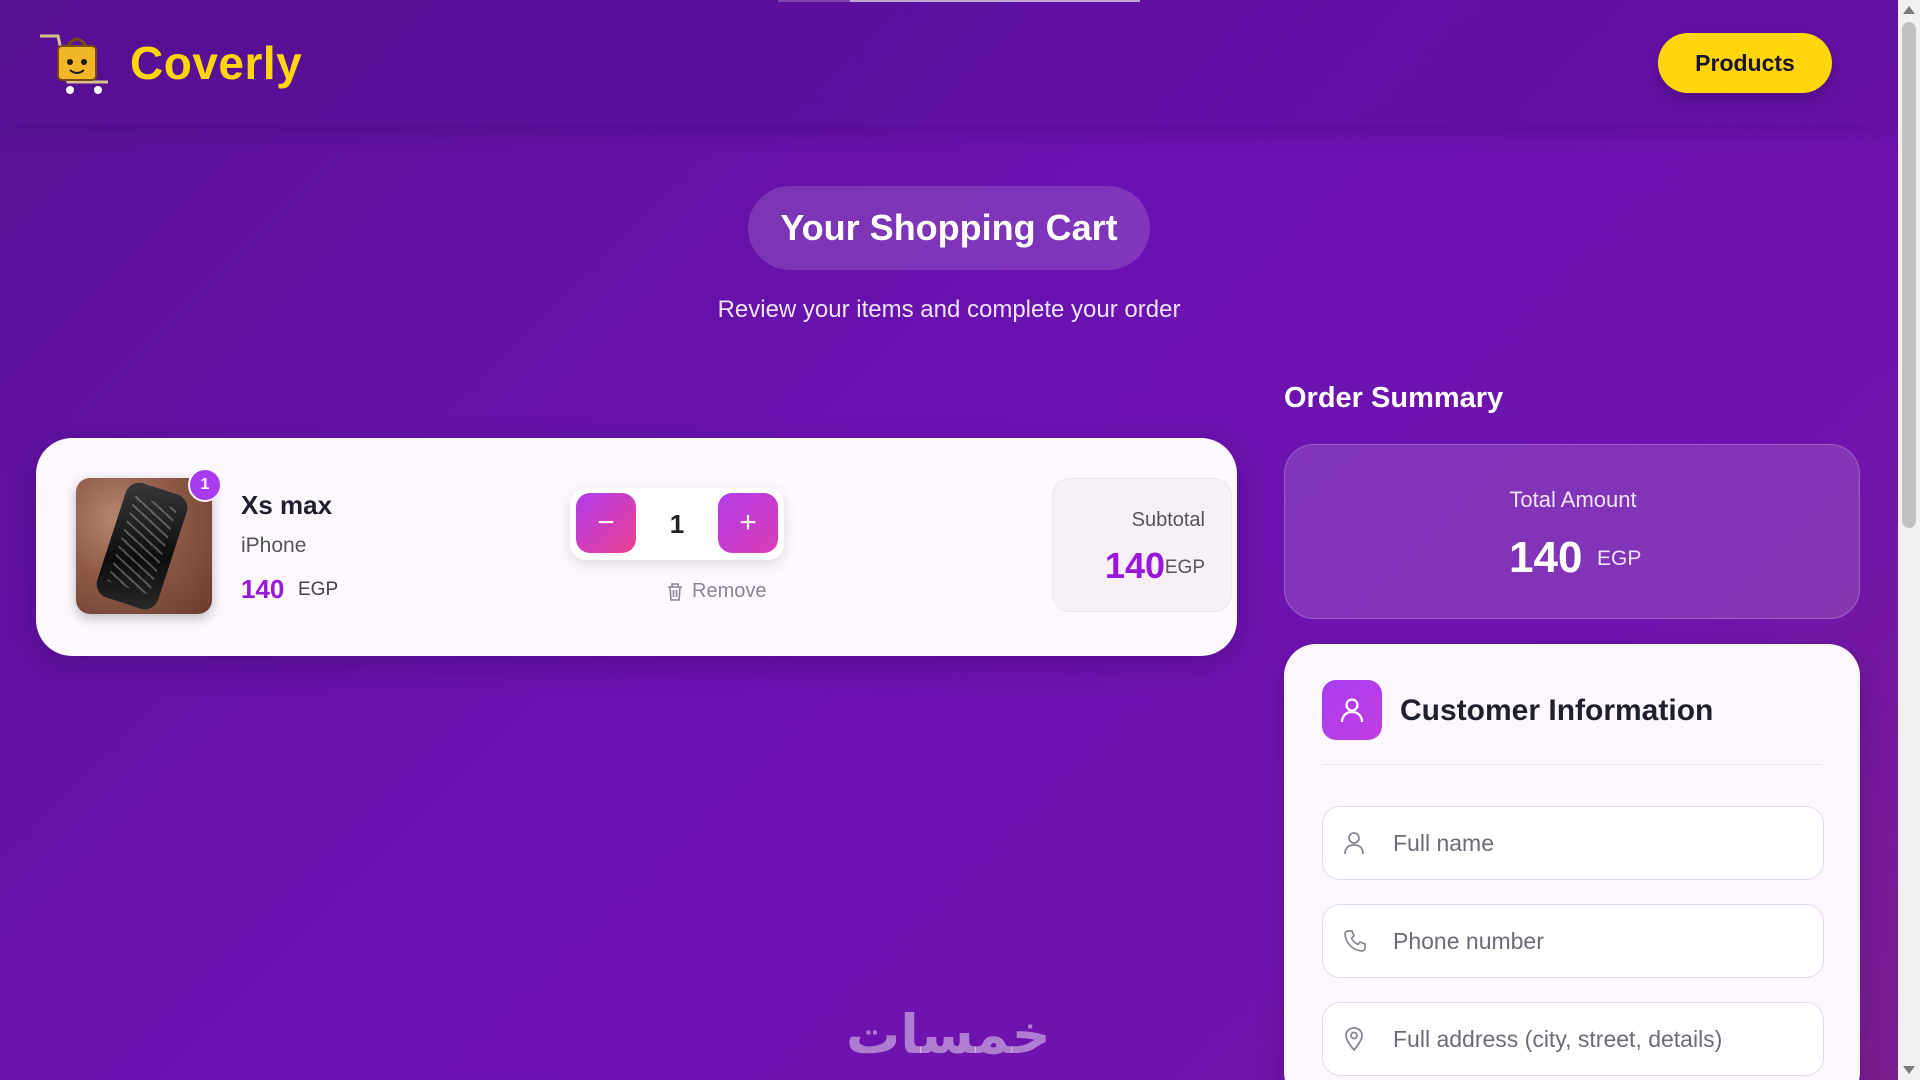  I want to click on phone-icon, so click(1355, 941).